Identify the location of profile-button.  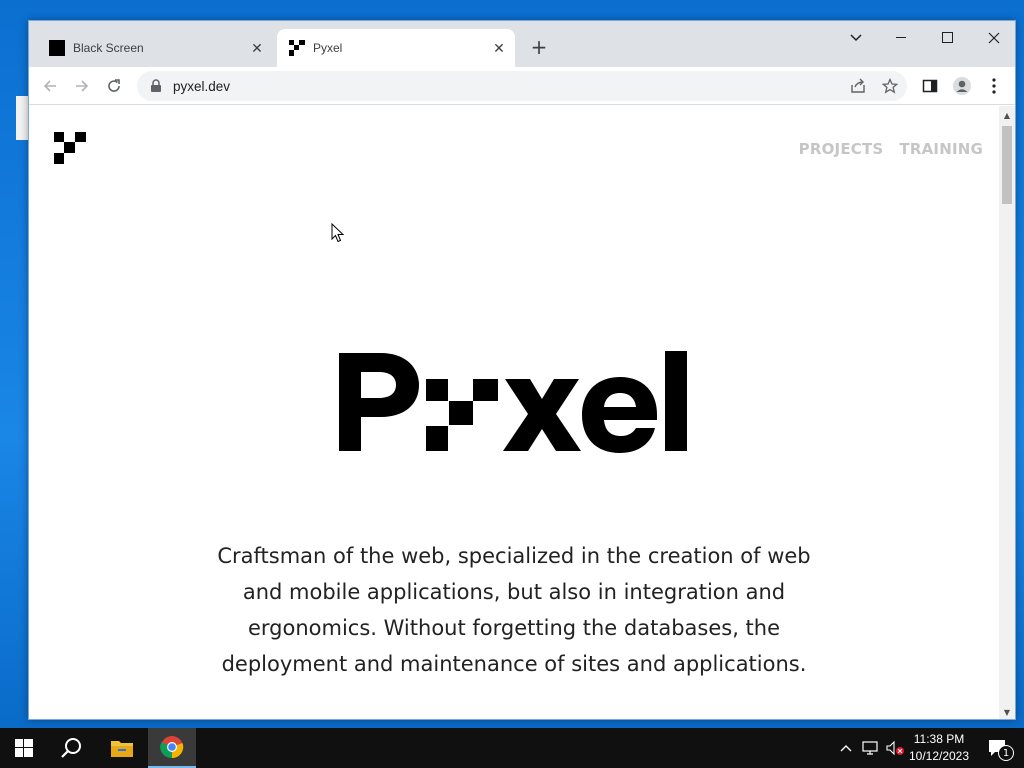
(962, 86).